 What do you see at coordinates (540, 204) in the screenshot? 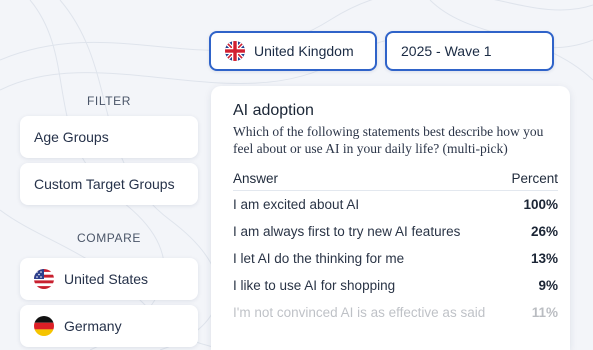
I see `row-percent: 100%` at bounding box center [540, 204].